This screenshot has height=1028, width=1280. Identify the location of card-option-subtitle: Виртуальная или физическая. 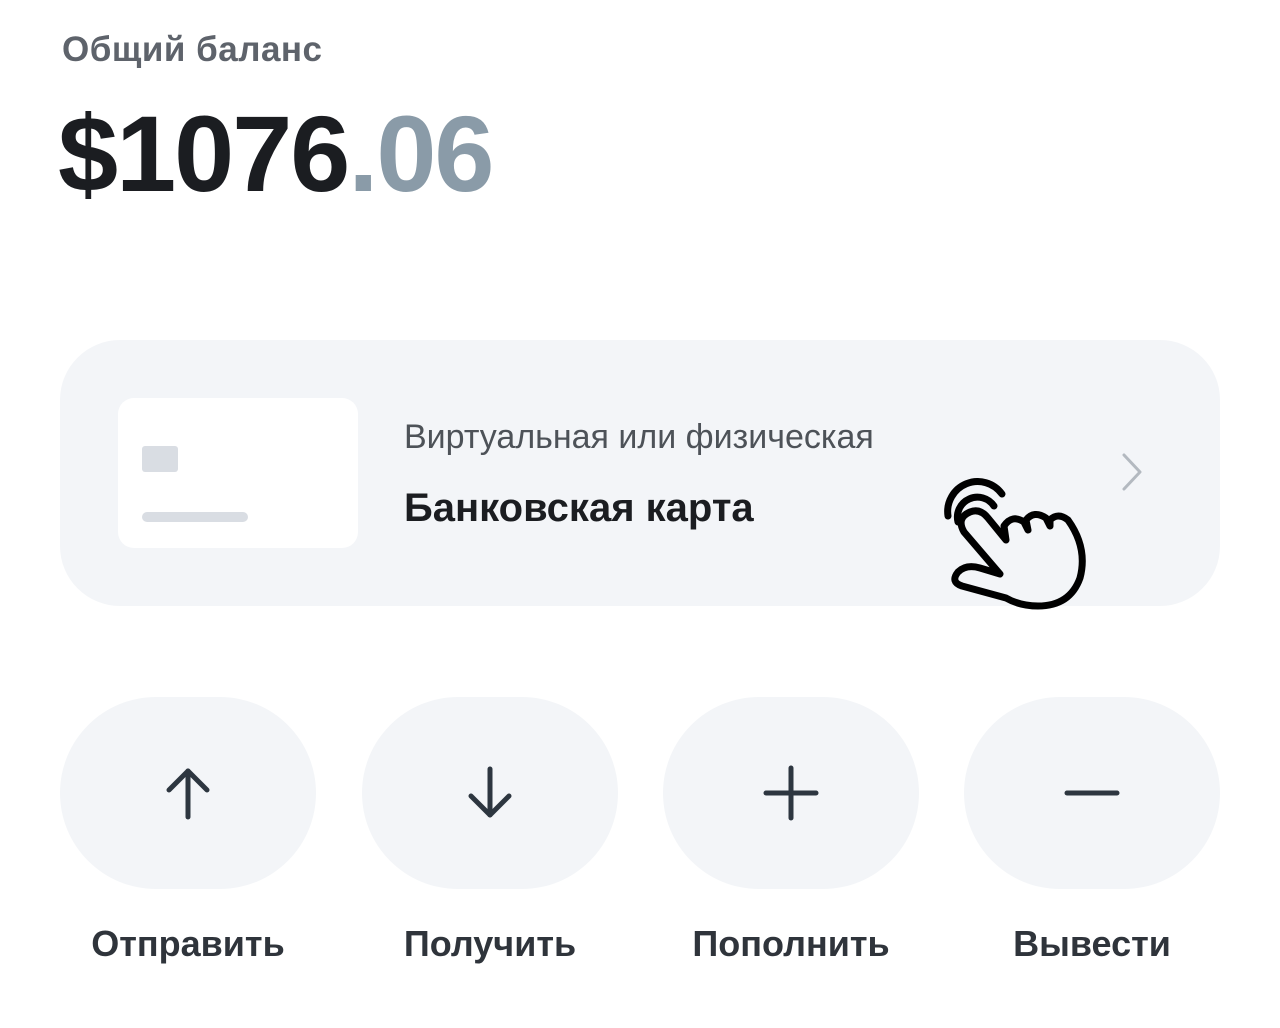
(639, 437).